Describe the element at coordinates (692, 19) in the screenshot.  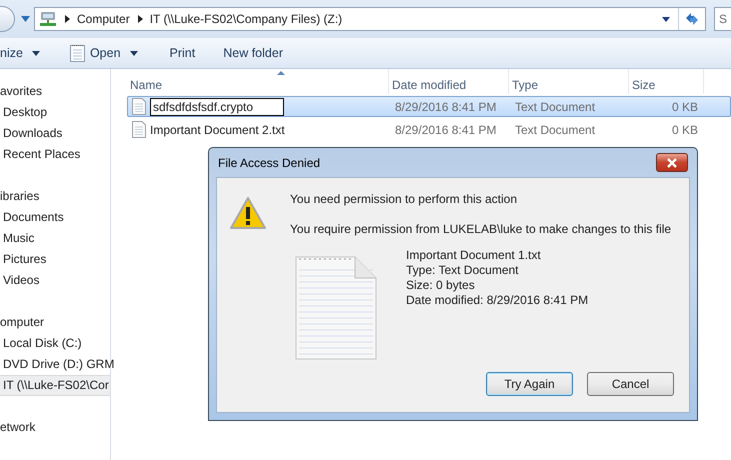
I see `refresh-icon` at that location.